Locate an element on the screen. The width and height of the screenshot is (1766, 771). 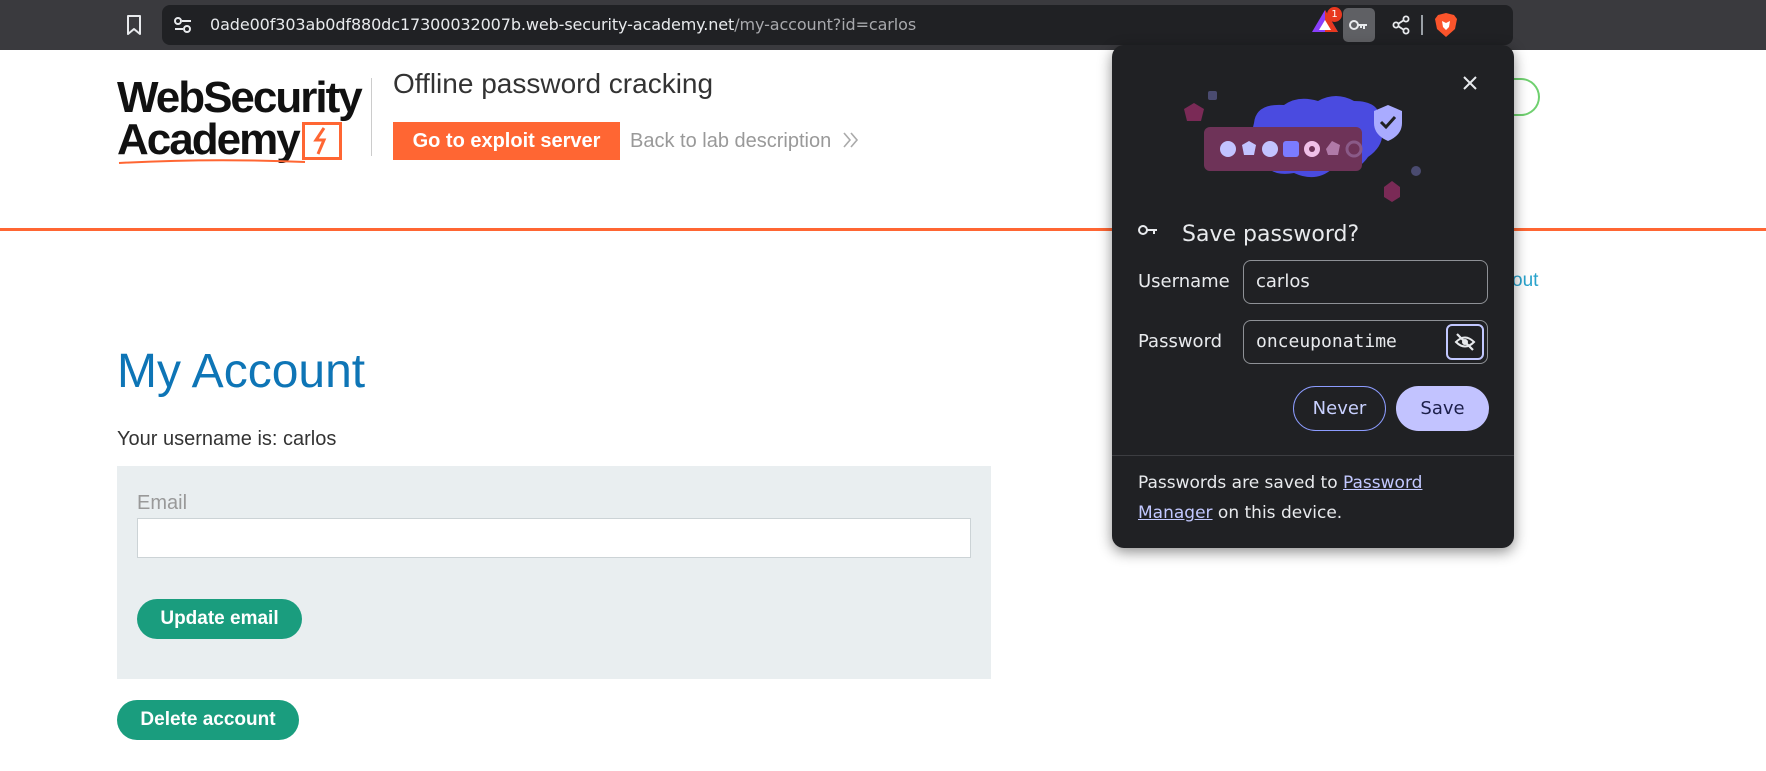
close-icon is located at coordinates (1470, 83).